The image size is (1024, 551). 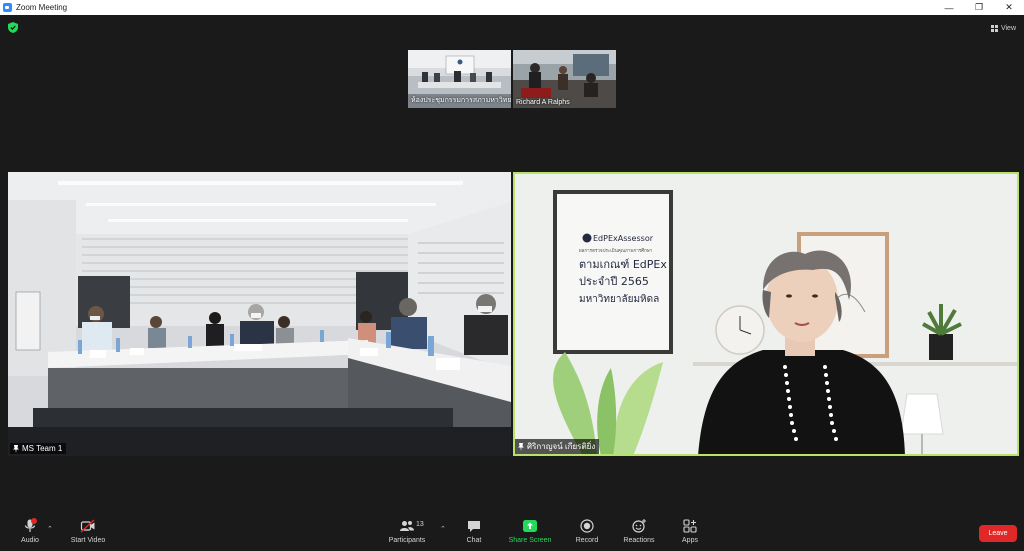 I want to click on tile-1-name: MS Team 1, so click(x=42, y=448).